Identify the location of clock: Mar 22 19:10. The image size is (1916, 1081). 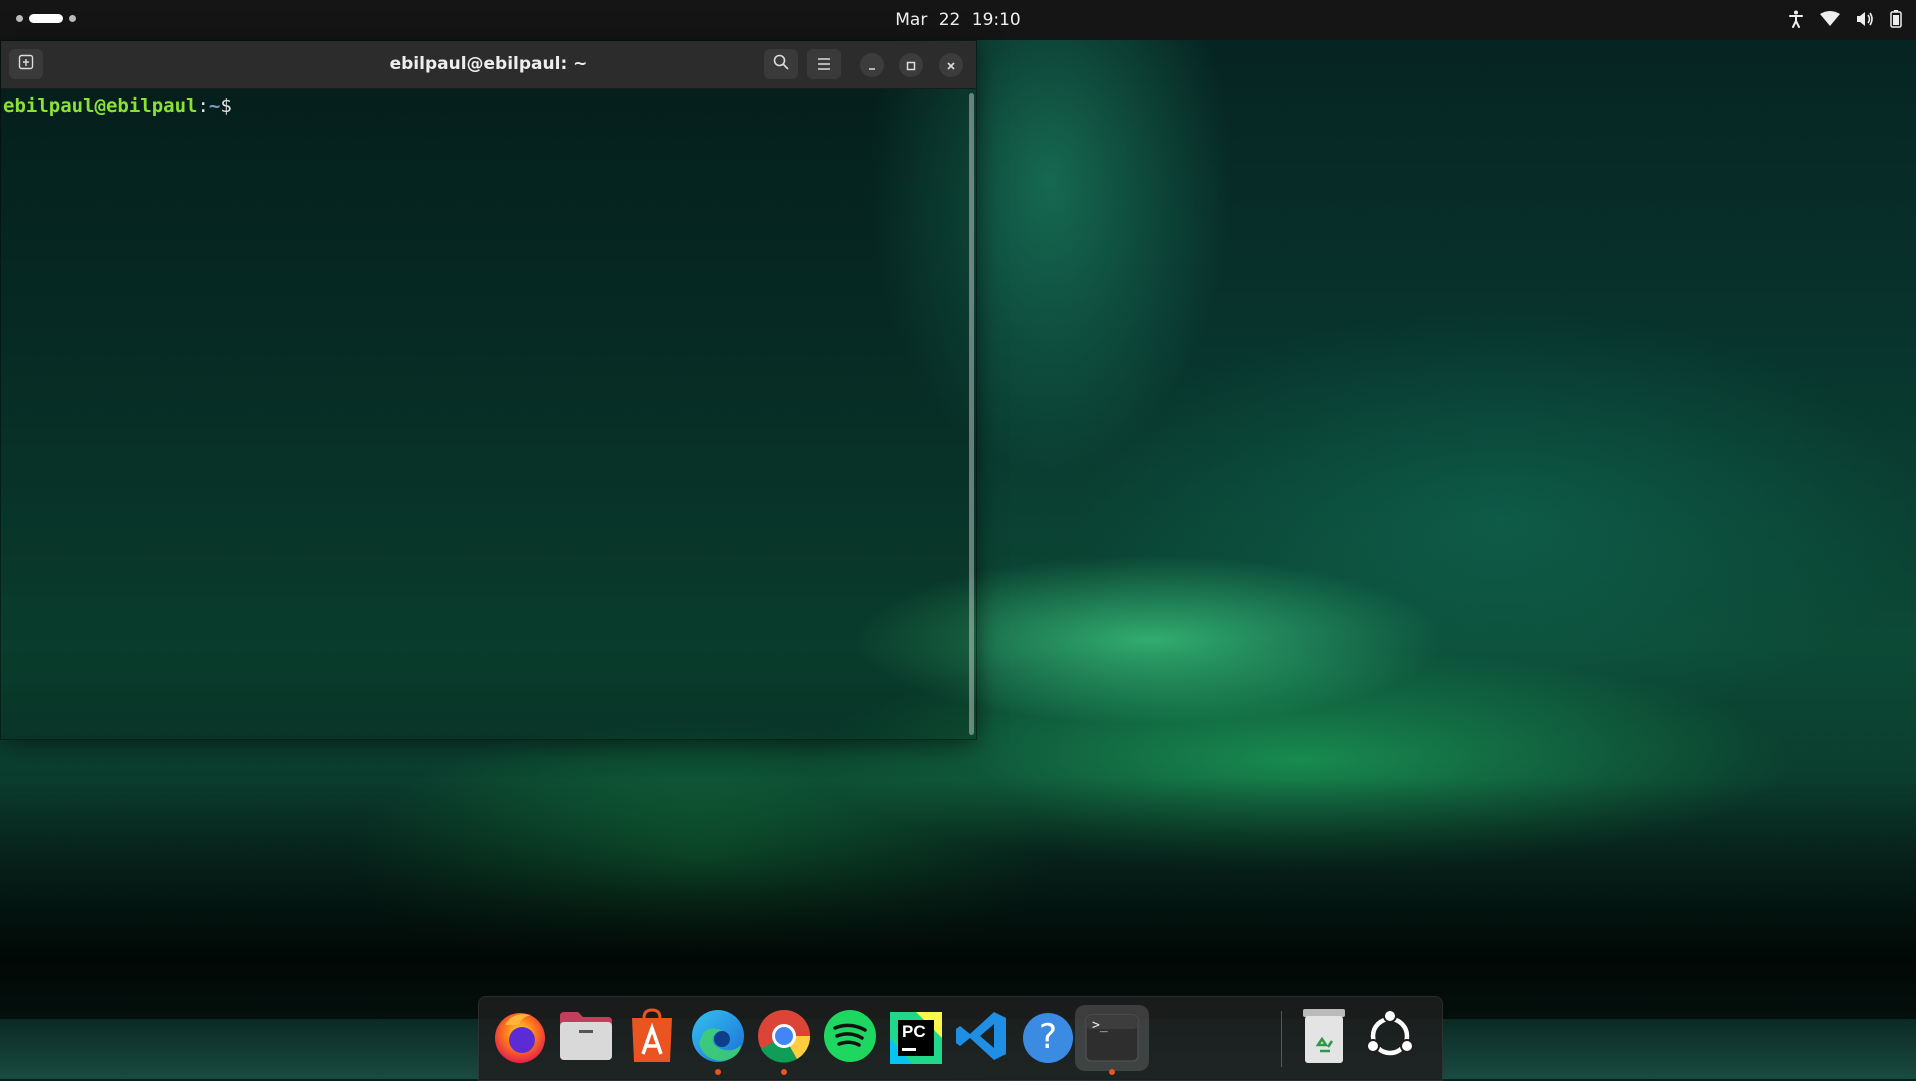
(958, 20).